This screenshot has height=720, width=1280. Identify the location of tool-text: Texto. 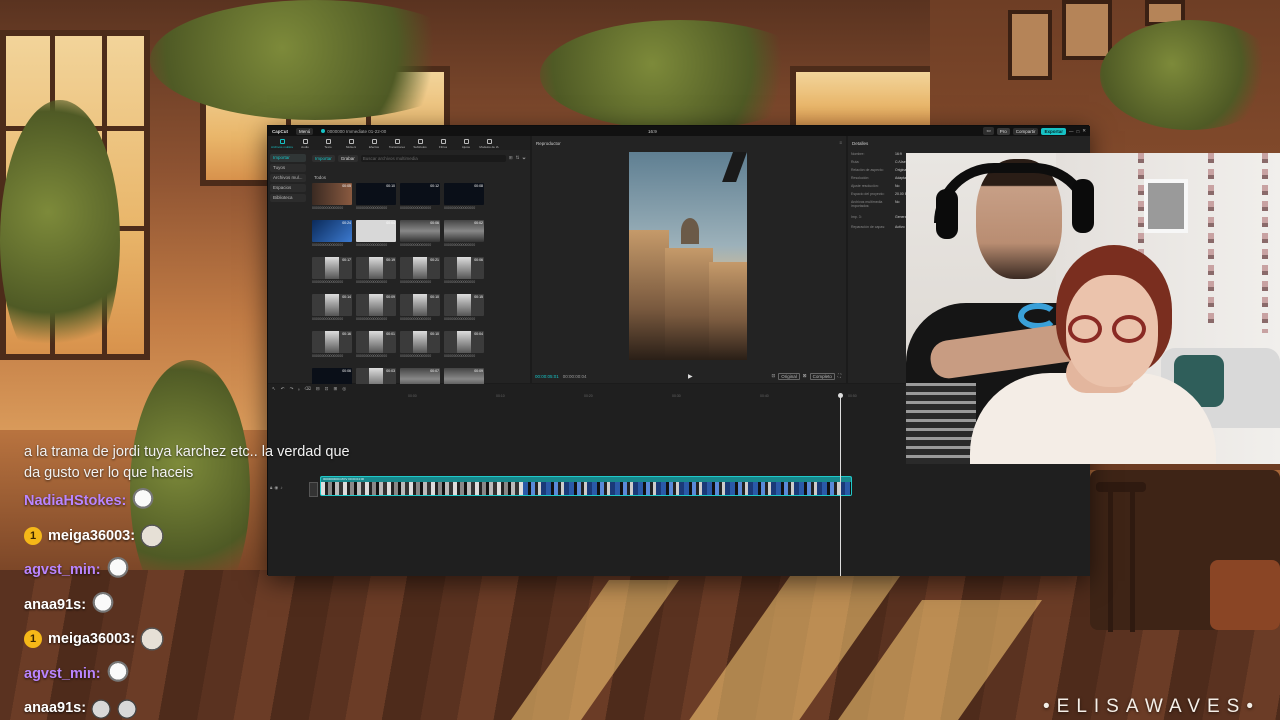
(328, 143).